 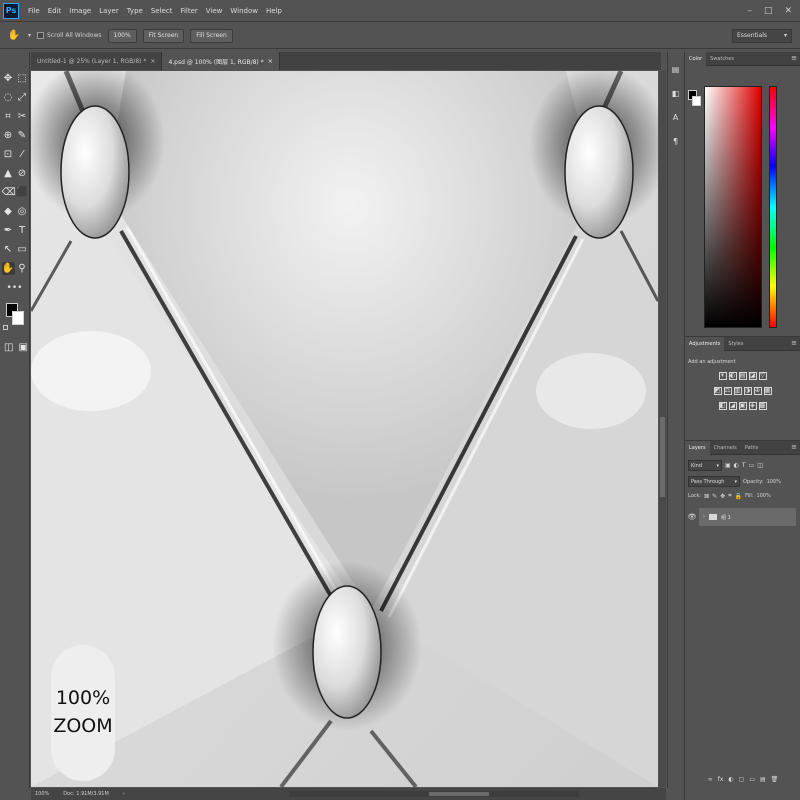 What do you see at coordinates (721, 779) in the screenshot?
I see `layer-style-icon: fx` at bounding box center [721, 779].